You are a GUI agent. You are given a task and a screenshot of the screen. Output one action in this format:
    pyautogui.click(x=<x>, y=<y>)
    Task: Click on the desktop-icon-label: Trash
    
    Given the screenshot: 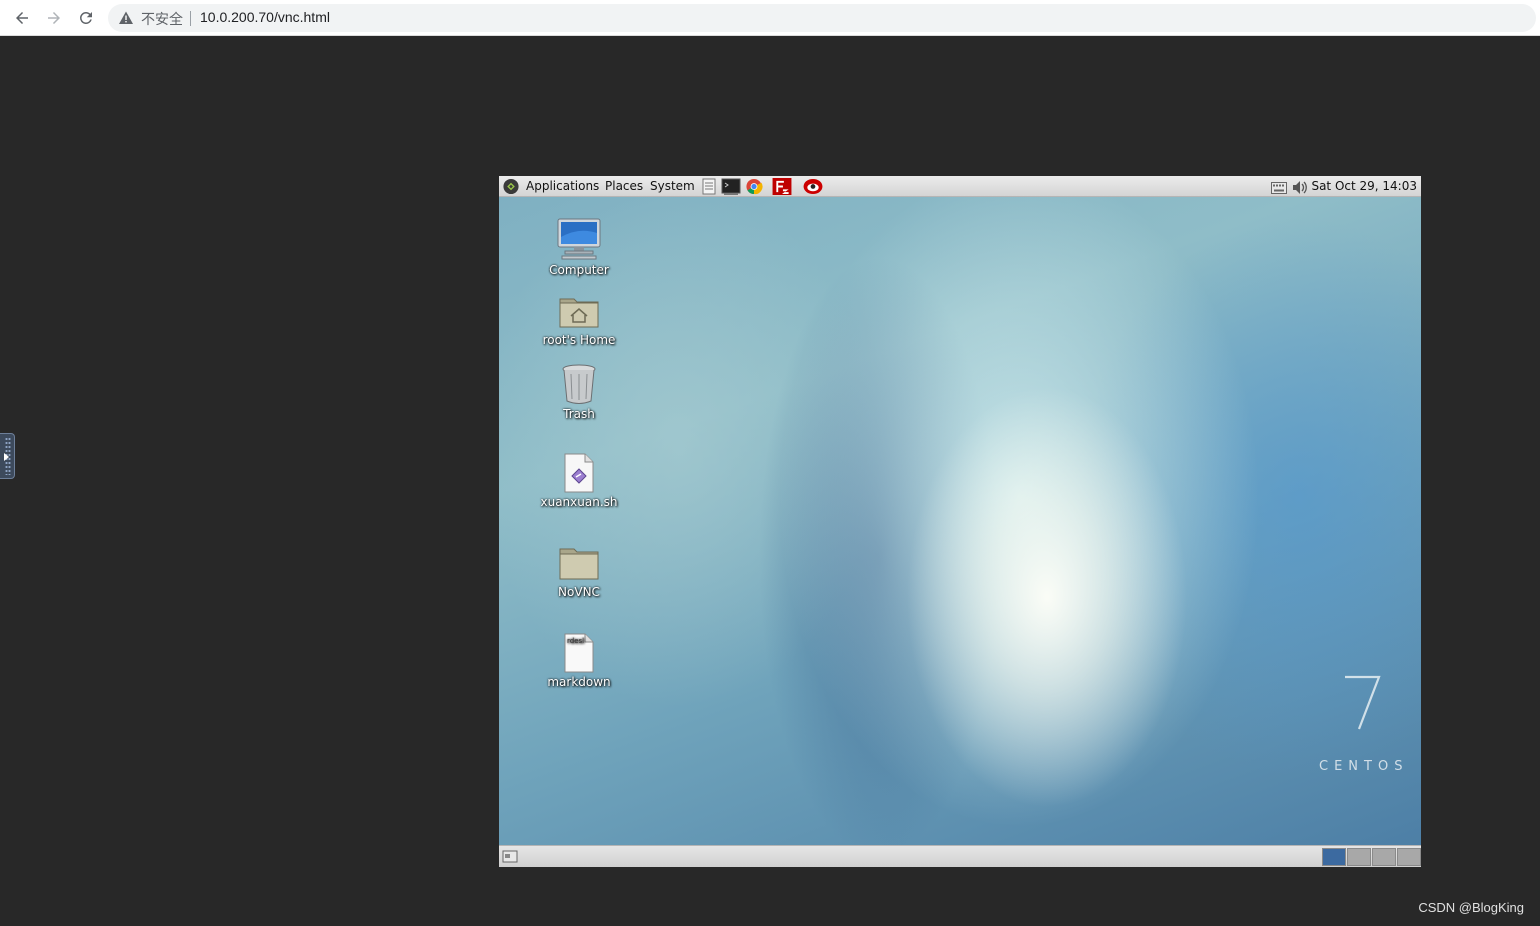 What is the action you would take?
    pyautogui.click(x=579, y=414)
    